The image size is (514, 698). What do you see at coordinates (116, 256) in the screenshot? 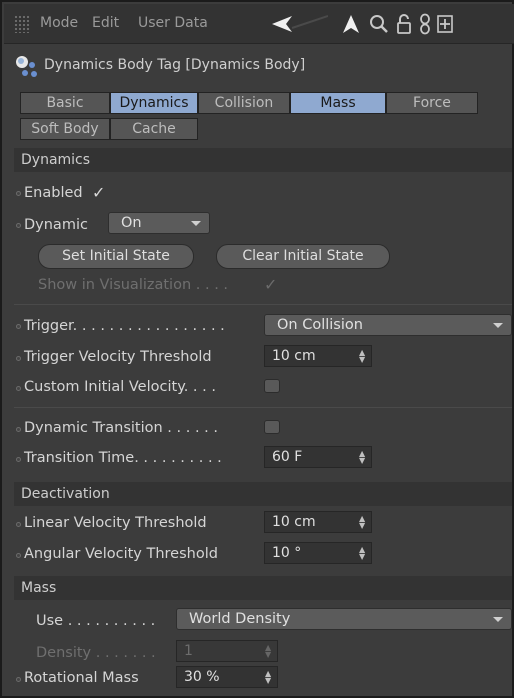
I see `set-initial-state-button: Set Initial State` at bounding box center [116, 256].